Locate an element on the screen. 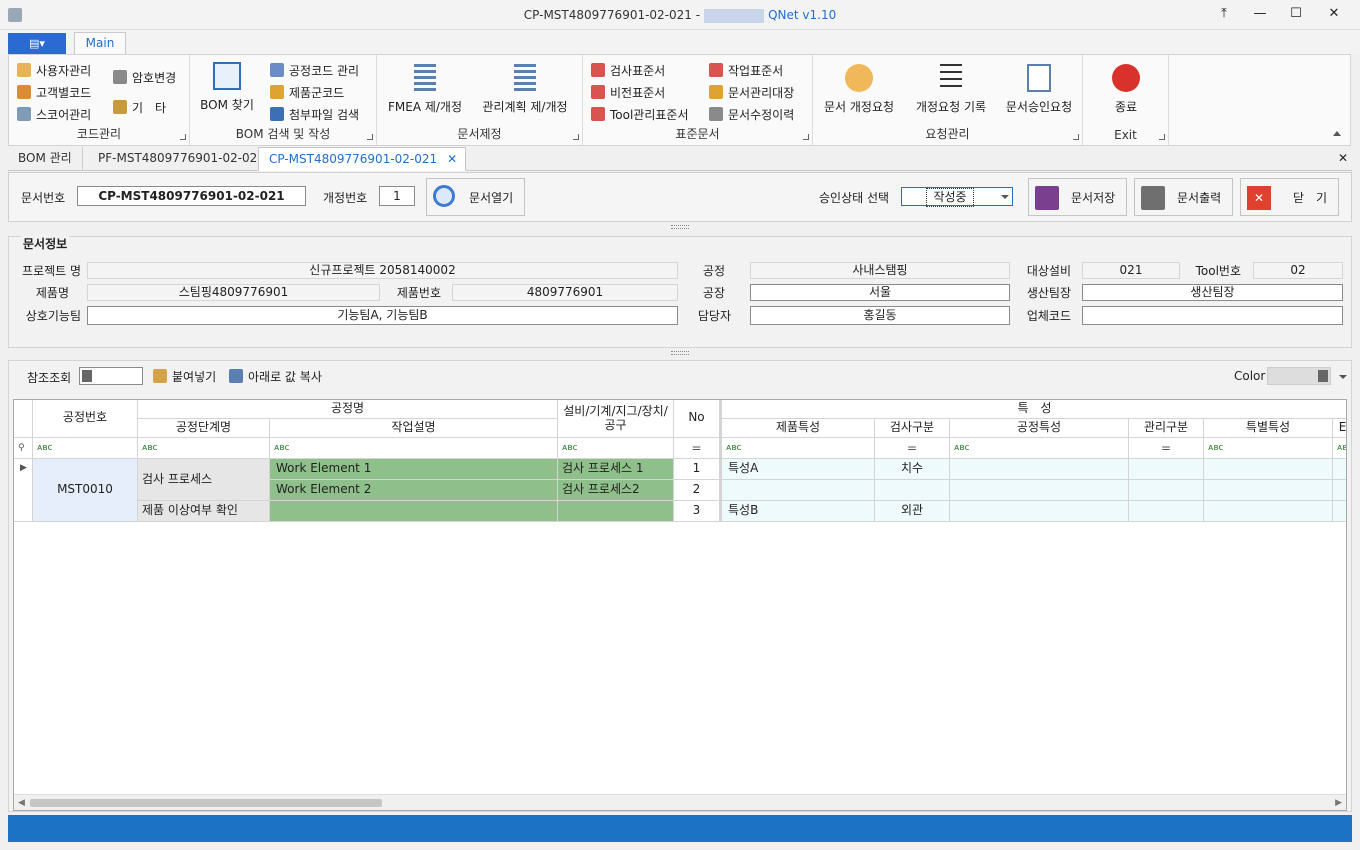 This screenshot has height=850, width=1360. revision-request-button: 문서 개정요청 is located at coordinates (859, 89).